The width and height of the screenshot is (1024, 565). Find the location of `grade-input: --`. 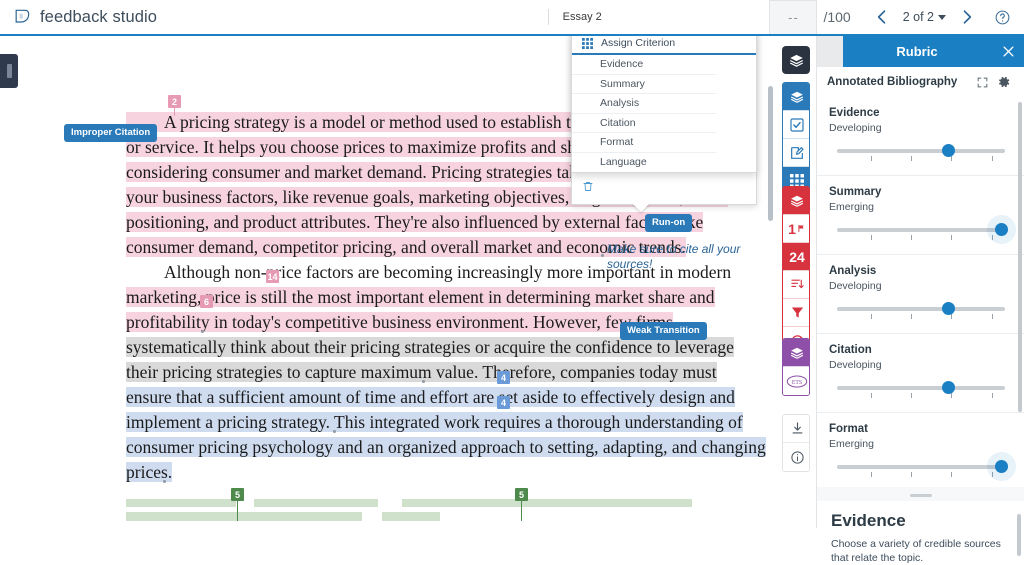

grade-input: -- is located at coordinates (793, 17).